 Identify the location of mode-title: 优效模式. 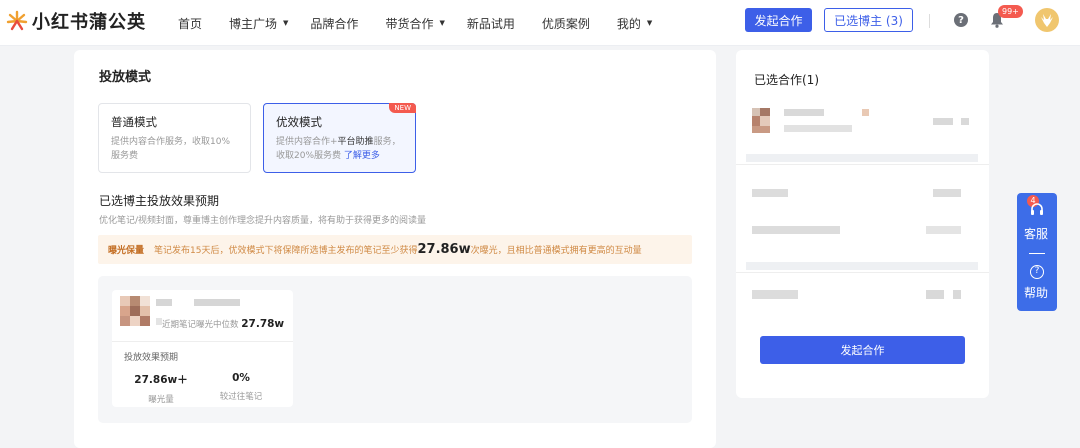
(299, 122).